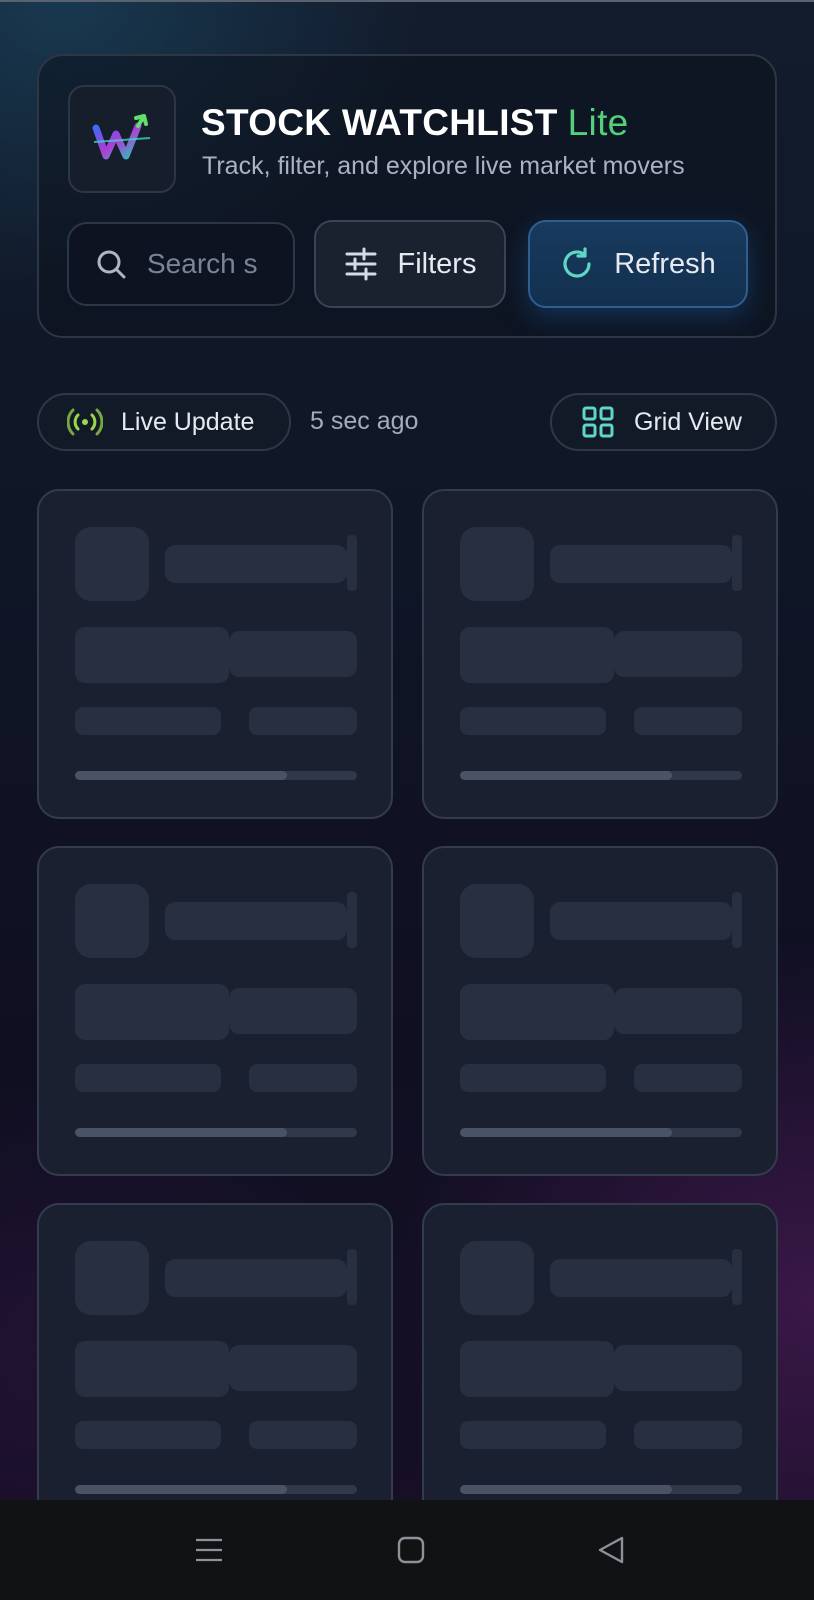 Image resolution: width=814 pixels, height=1600 pixels. Describe the element at coordinates (207, 264) in the screenshot. I see `search-input` at that location.